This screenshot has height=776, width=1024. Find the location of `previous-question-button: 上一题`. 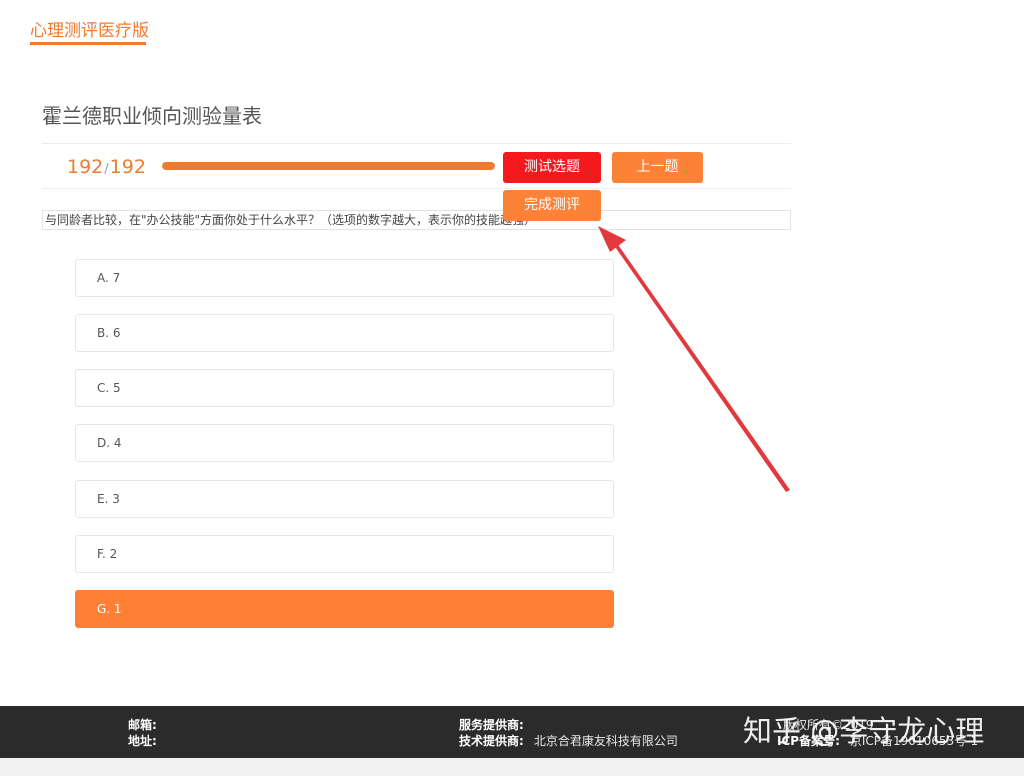

previous-question-button: 上一题 is located at coordinates (657, 167).